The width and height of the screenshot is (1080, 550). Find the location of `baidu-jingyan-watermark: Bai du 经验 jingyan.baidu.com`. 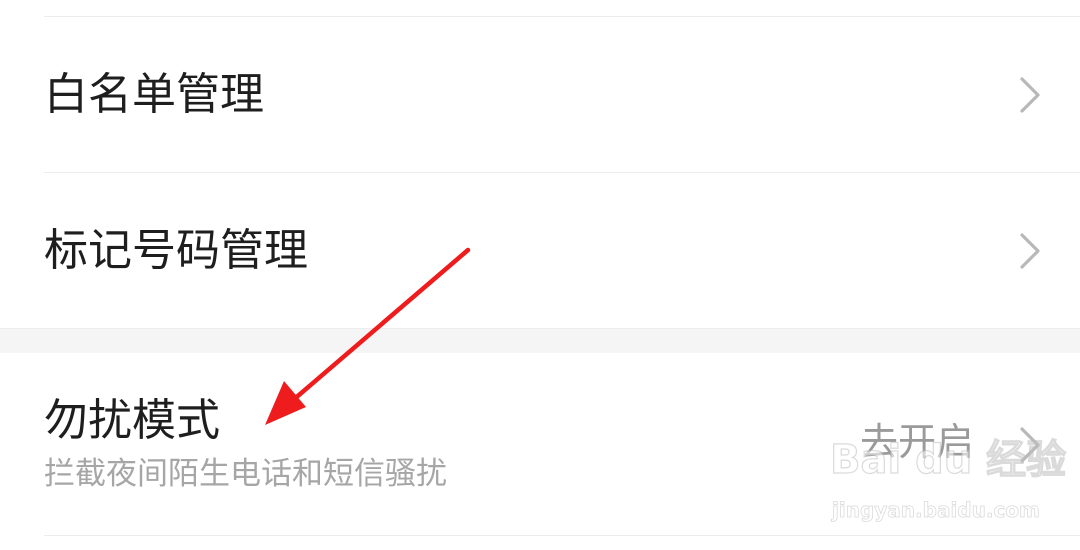

baidu-jingyan-watermark: Bai du 经验 jingyan.baidu.com is located at coordinates (947, 484).